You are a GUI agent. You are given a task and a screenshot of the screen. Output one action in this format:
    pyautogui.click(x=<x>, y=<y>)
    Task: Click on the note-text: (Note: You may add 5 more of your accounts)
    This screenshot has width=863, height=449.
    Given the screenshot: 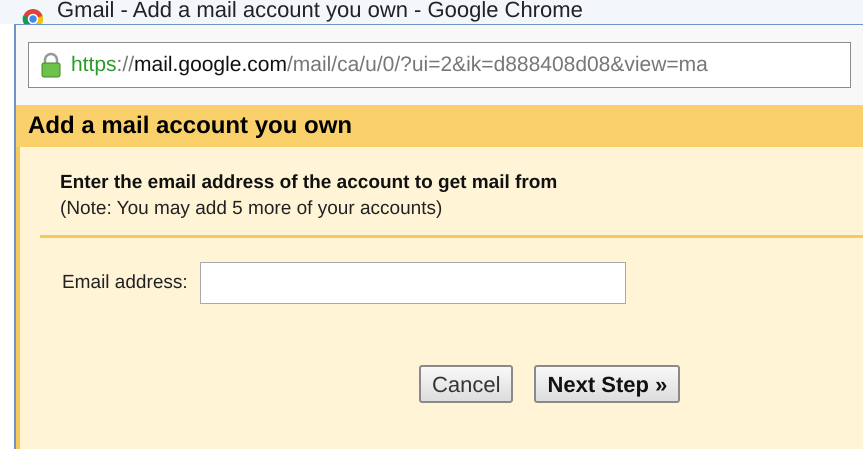 What is the action you would take?
    pyautogui.click(x=252, y=209)
    